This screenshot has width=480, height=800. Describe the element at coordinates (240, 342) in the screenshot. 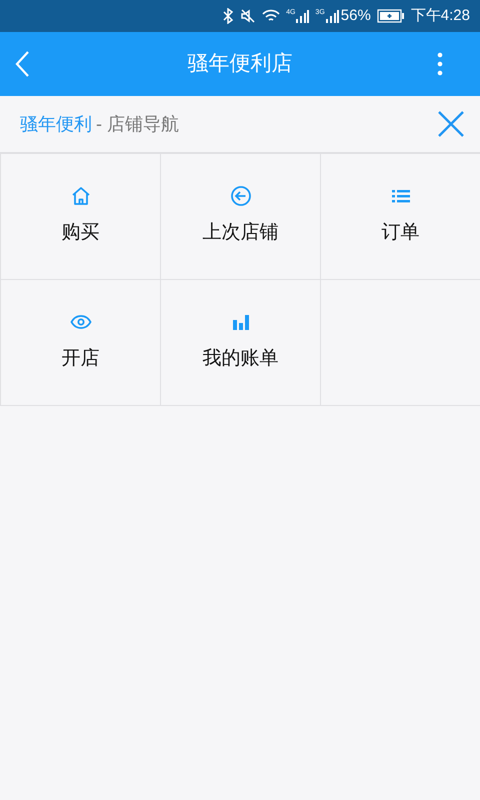

I see `menu-tile: 我的账单` at that location.